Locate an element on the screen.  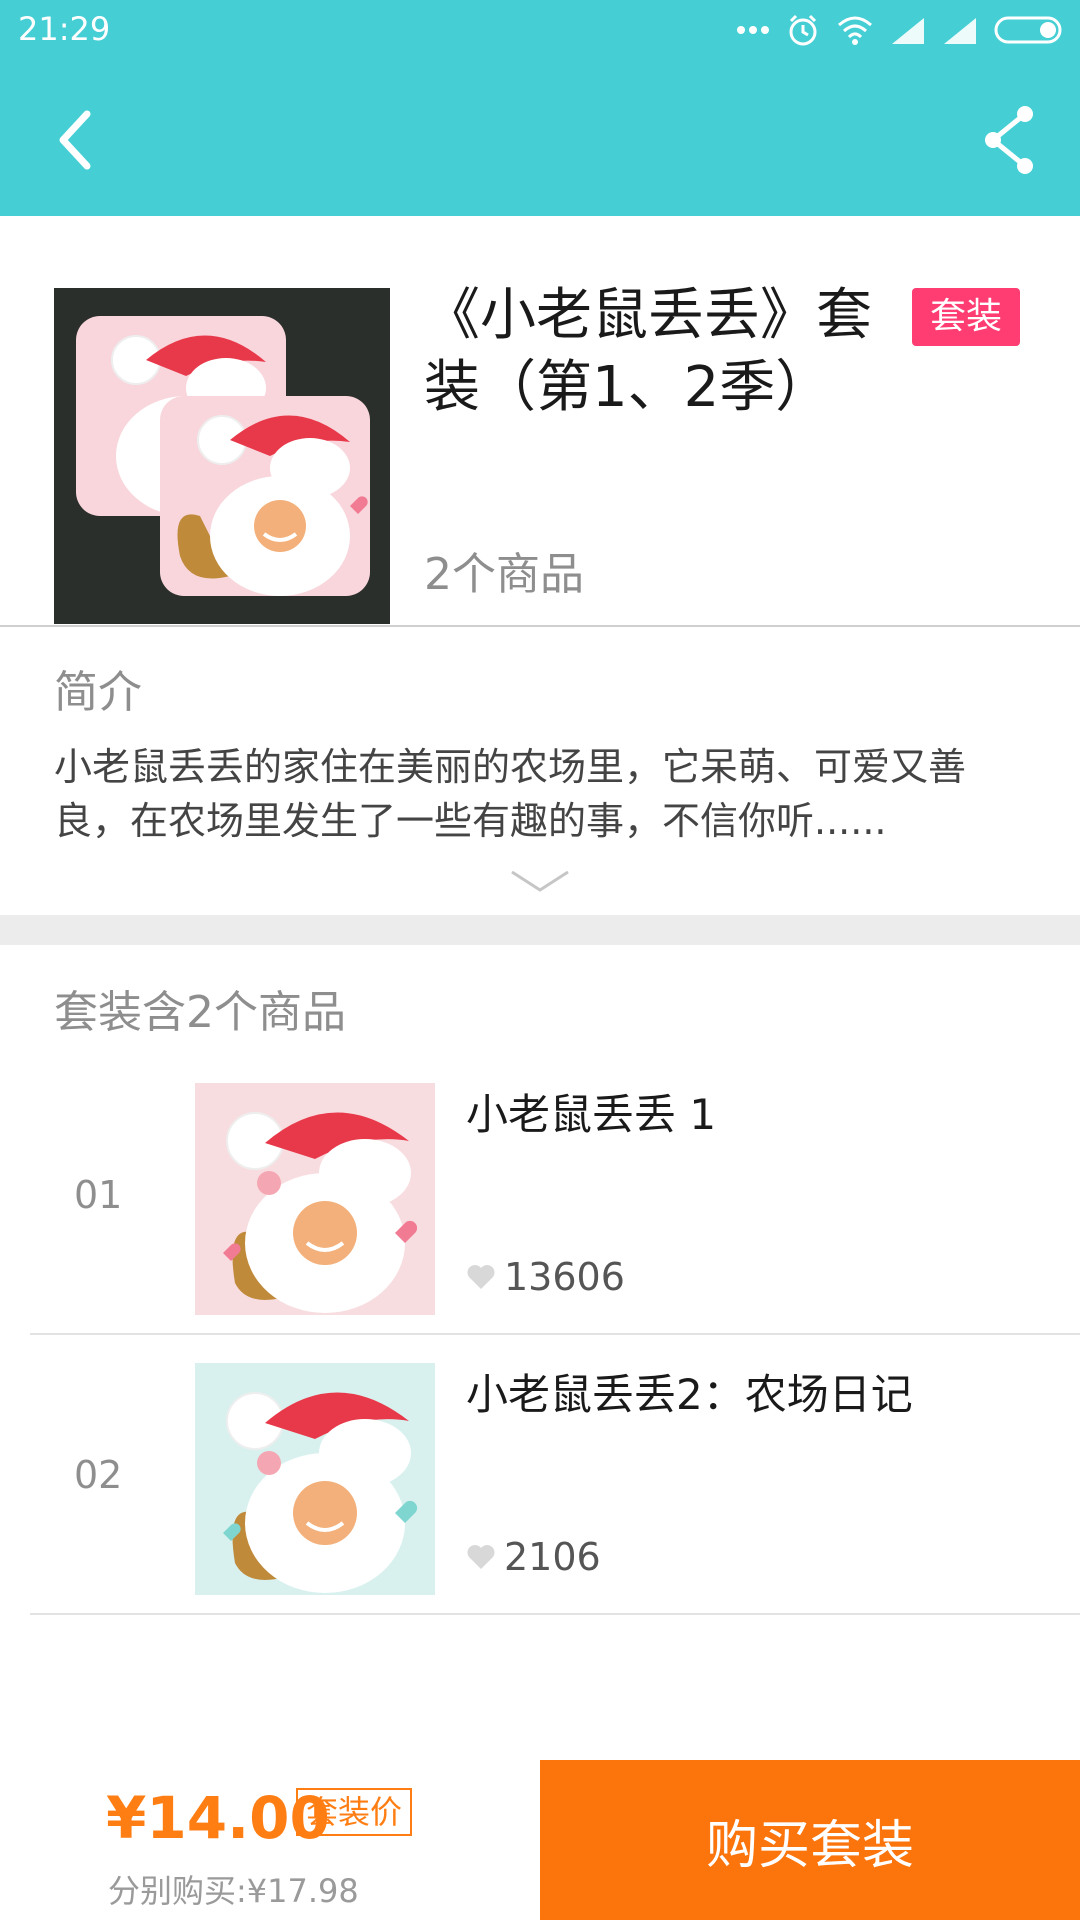
share-icon is located at coordinates (1009, 140).